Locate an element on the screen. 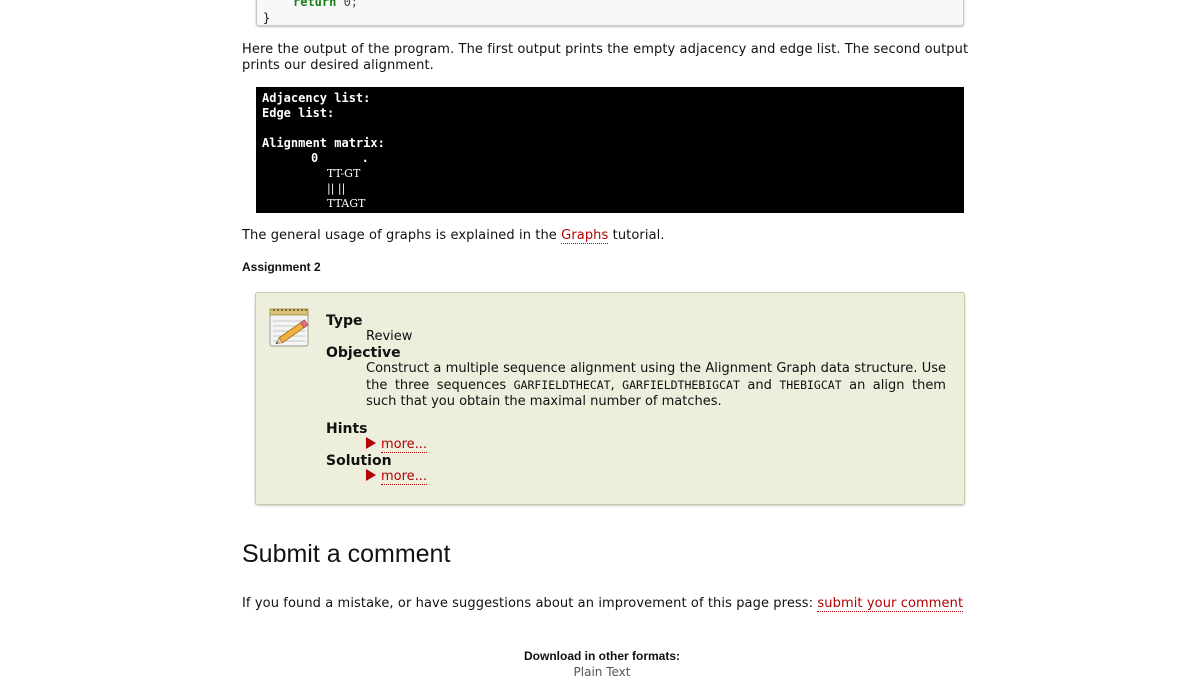 The width and height of the screenshot is (1202, 679). terminal-adjacency-line: Adjacency list: is located at coordinates (316, 98).